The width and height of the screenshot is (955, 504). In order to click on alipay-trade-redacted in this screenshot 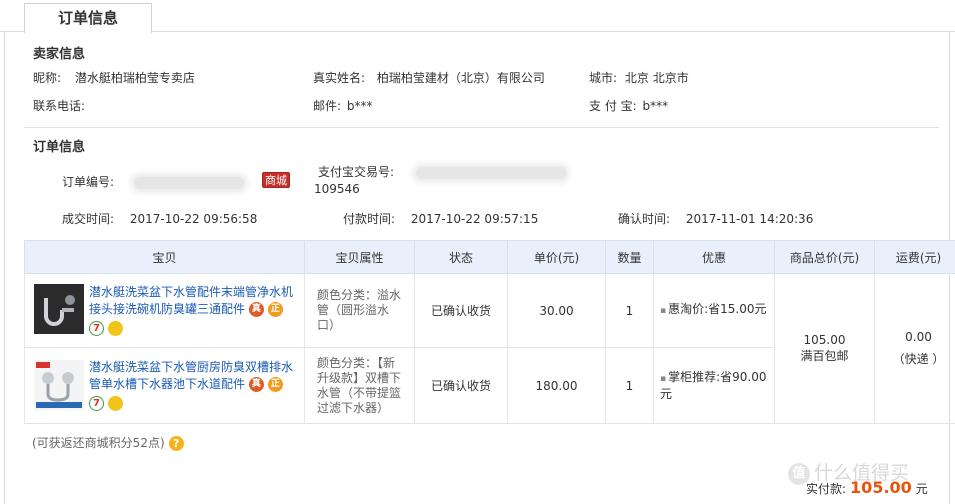, I will do `click(490, 172)`.